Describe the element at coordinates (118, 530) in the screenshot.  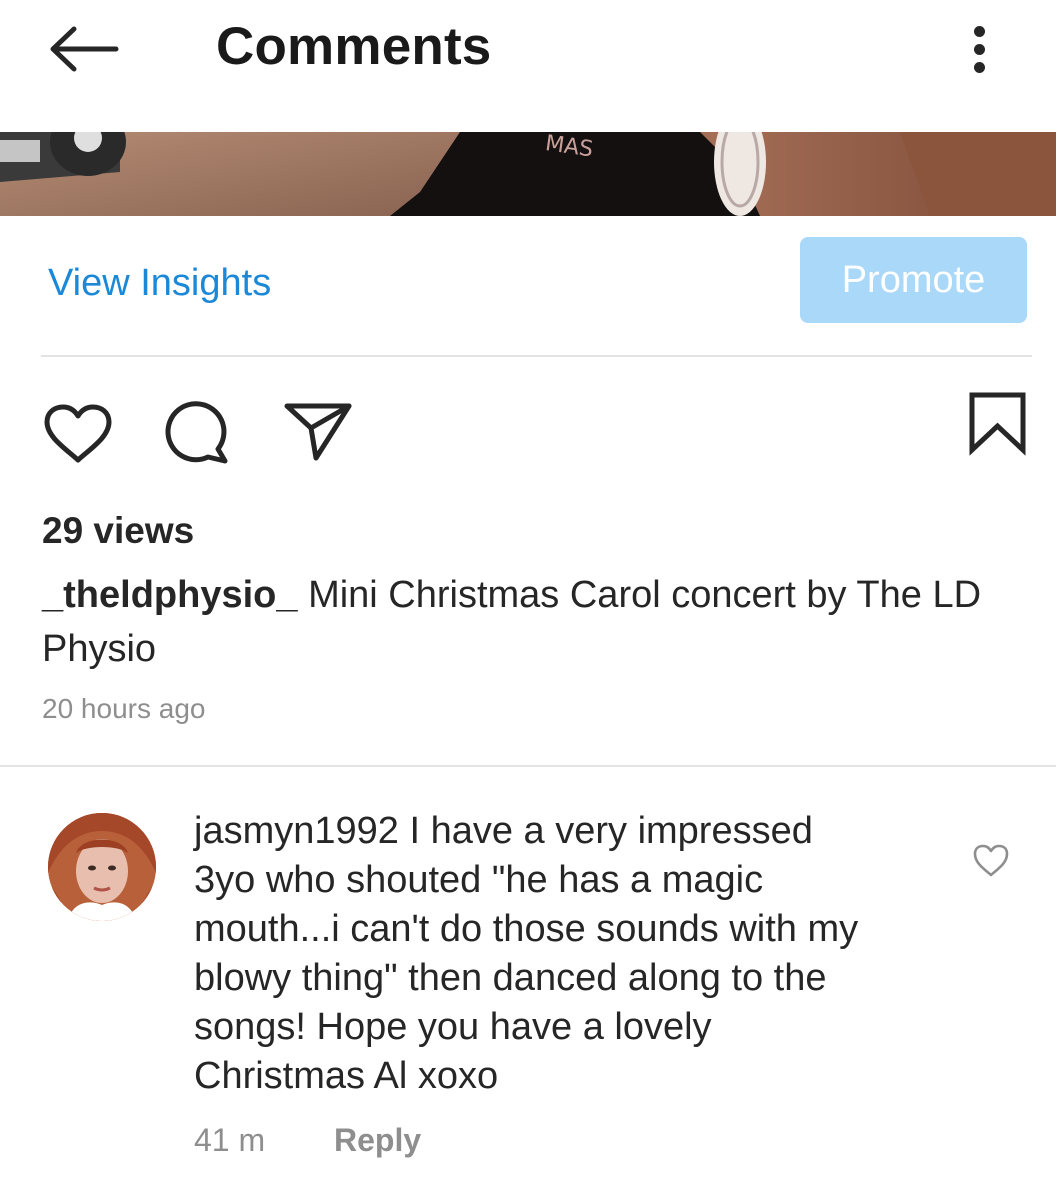
I see `view-count: 29 views` at that location.